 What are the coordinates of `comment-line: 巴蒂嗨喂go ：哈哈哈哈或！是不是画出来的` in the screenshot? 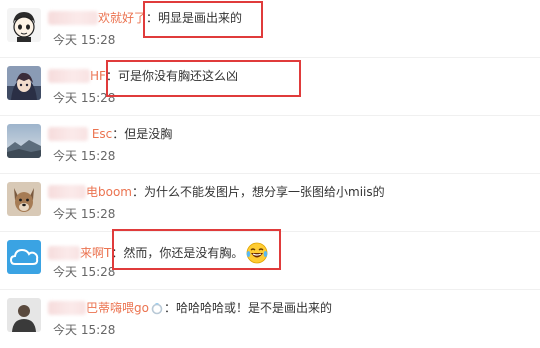 It's located at (190, 308).